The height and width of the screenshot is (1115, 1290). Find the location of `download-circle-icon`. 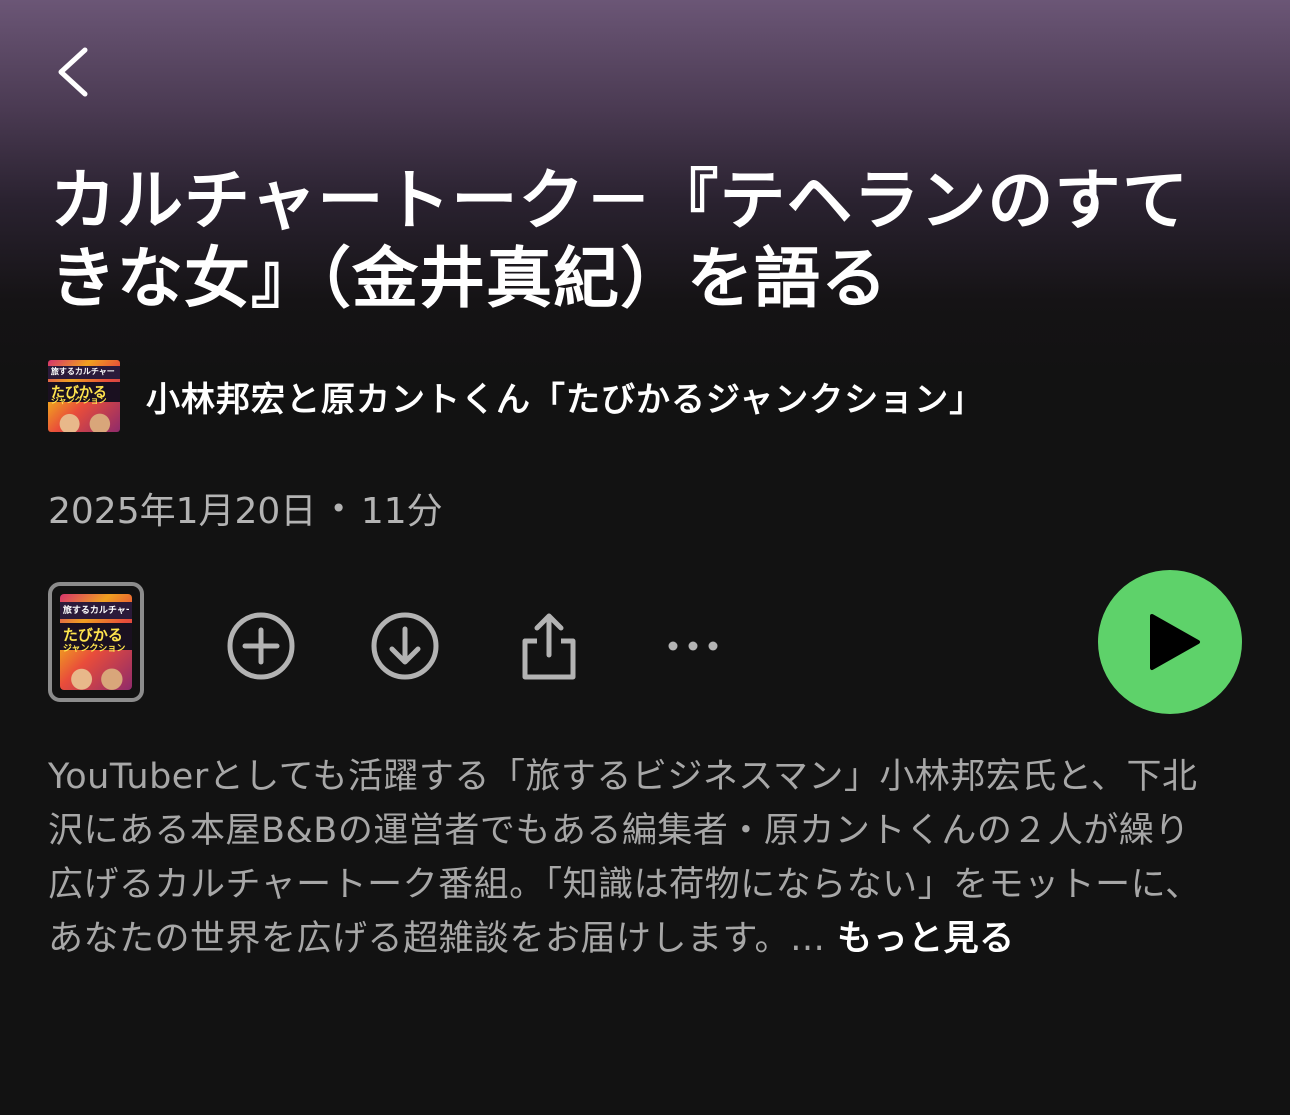

download-circle-icon is located at coordinates (405, 646).